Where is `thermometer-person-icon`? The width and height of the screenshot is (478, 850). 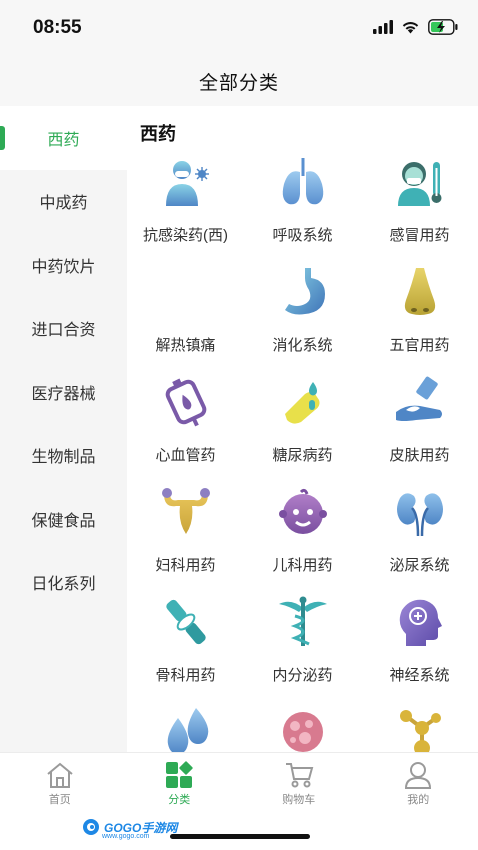 thermometer-person-icon is located at coordinates (419, 184).